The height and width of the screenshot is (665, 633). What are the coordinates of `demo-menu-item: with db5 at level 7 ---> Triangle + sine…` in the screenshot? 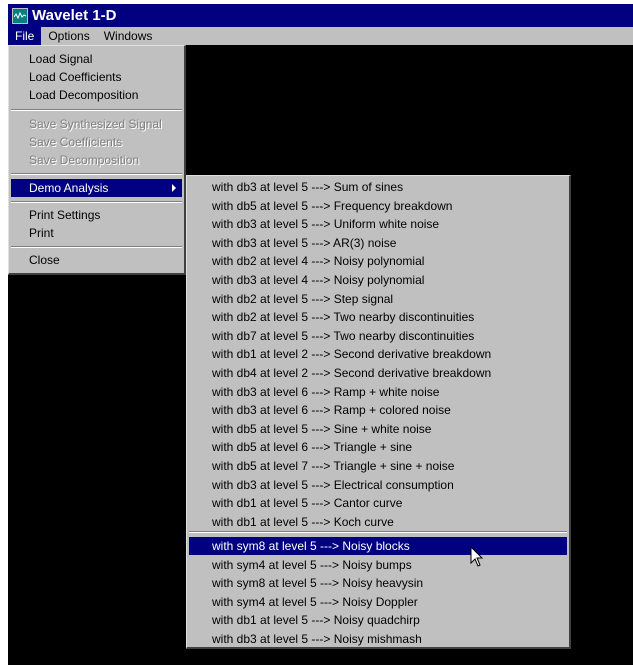 It's located at (378, 466).